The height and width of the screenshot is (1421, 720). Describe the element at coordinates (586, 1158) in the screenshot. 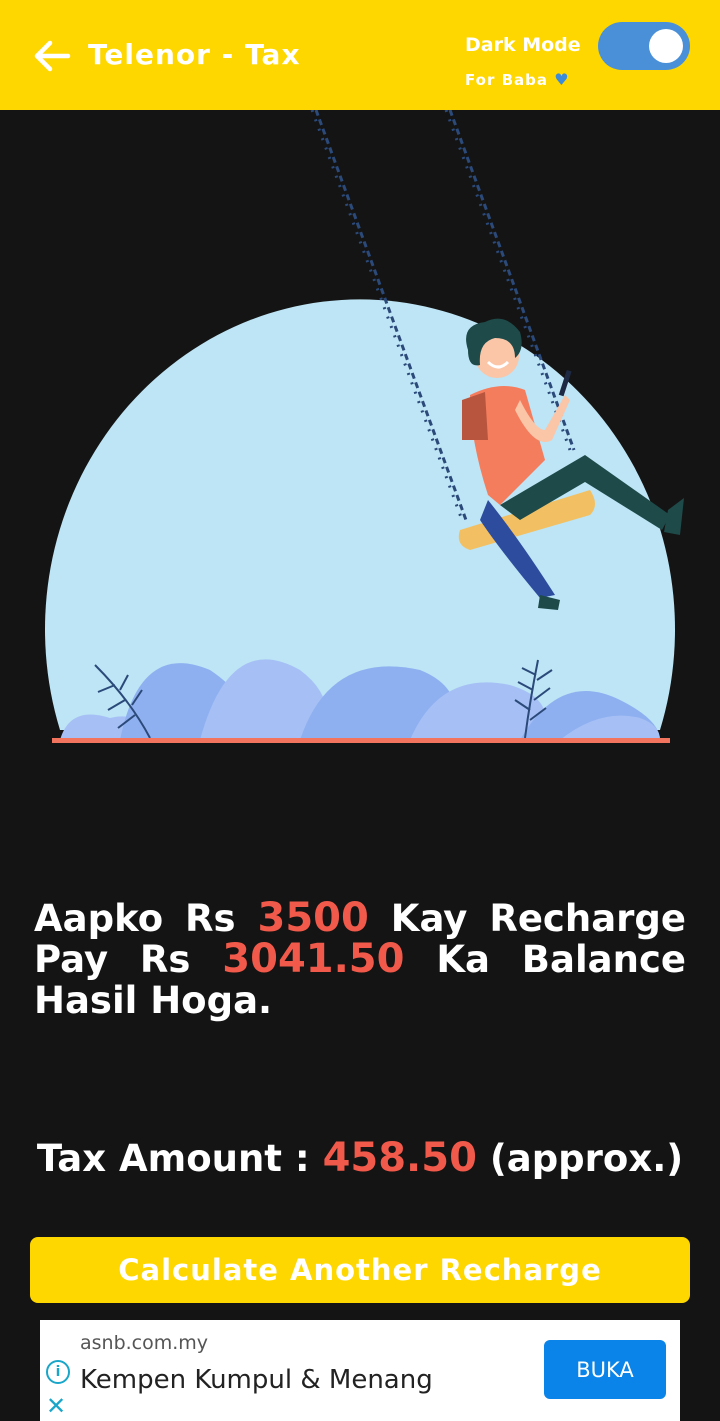

I see `tax-approx-note: (approx.)` at that location.